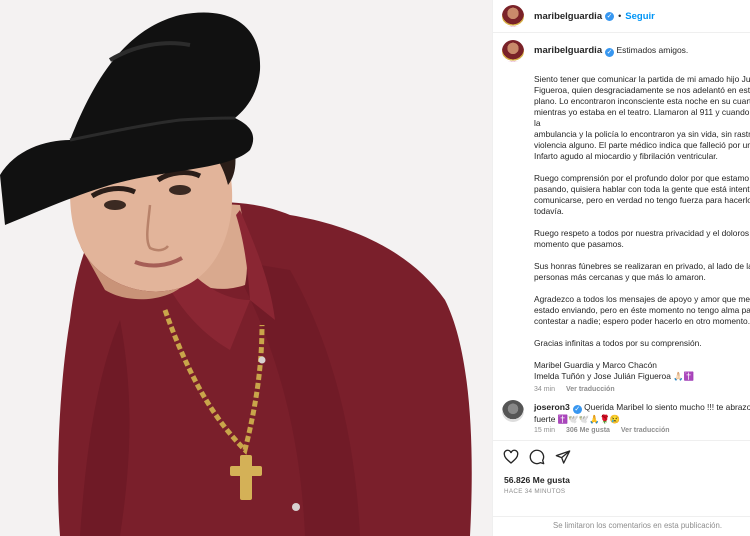  I want to click on caption-header: maribelguardia ✓ Estimados amigos., so click(611, 51).